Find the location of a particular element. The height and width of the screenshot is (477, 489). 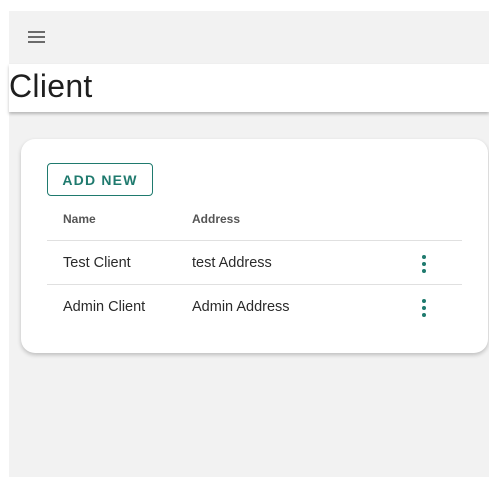

client-address: test Address is located at coordinates (232, 263).